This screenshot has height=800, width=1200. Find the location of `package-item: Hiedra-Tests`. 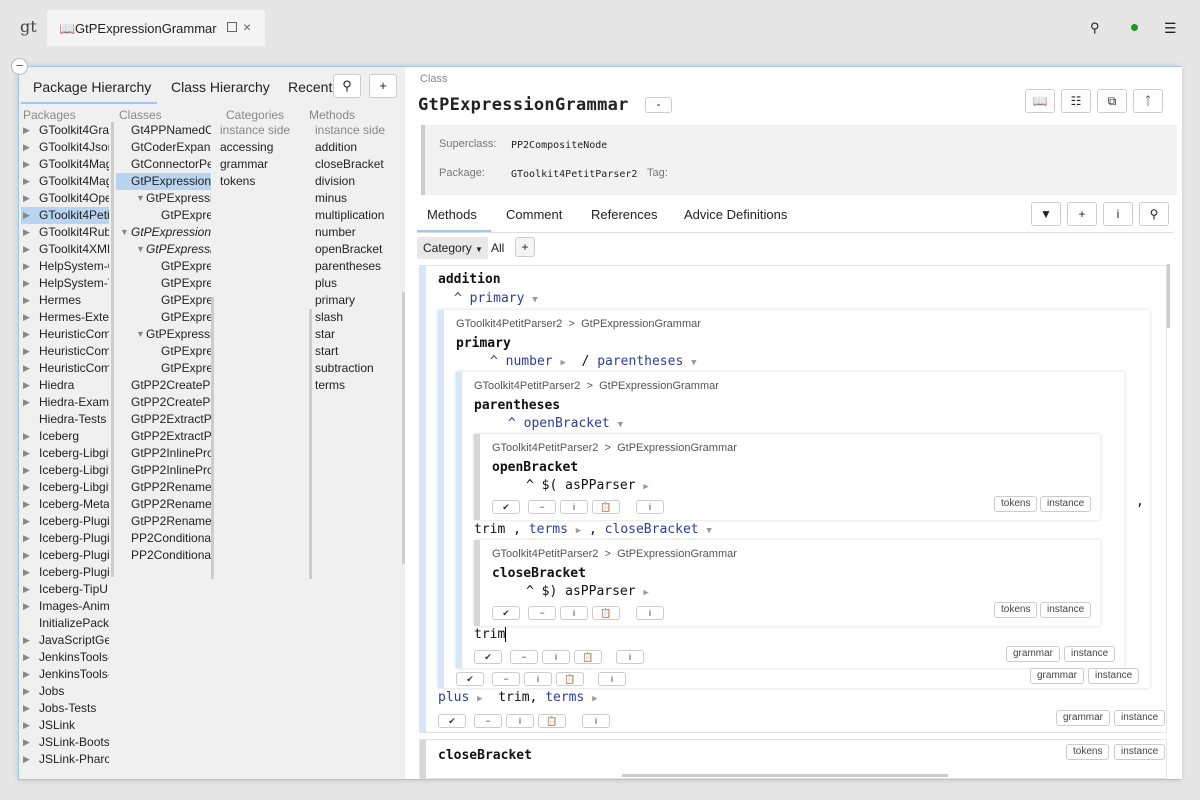

package-item: Hiedra-Tests is located at coordinates (65, 419).